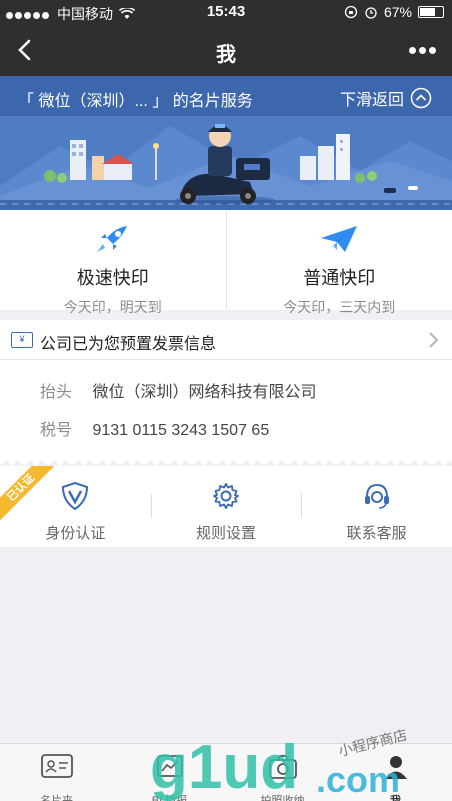 The width and height of the screenshot is (452, 801). I want to click on headset-icon, so click(376, 496).